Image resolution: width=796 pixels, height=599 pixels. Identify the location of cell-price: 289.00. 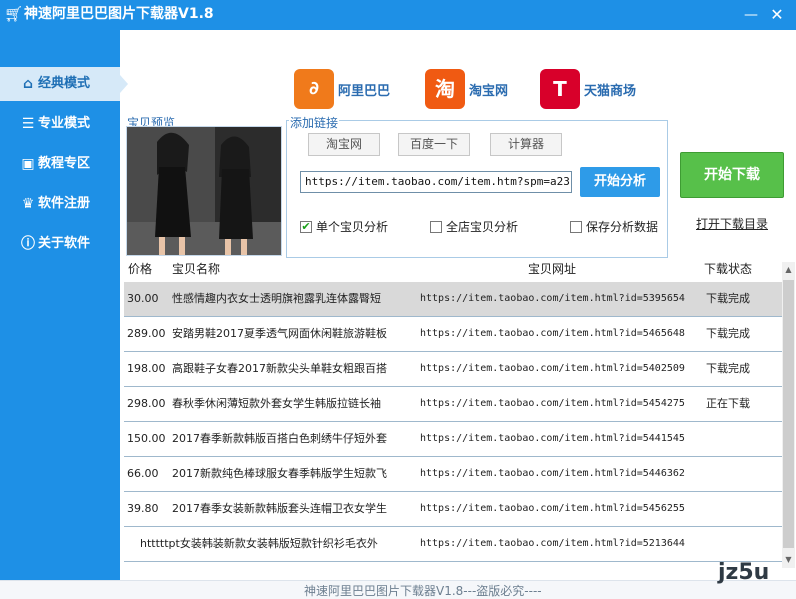
(146, 333).